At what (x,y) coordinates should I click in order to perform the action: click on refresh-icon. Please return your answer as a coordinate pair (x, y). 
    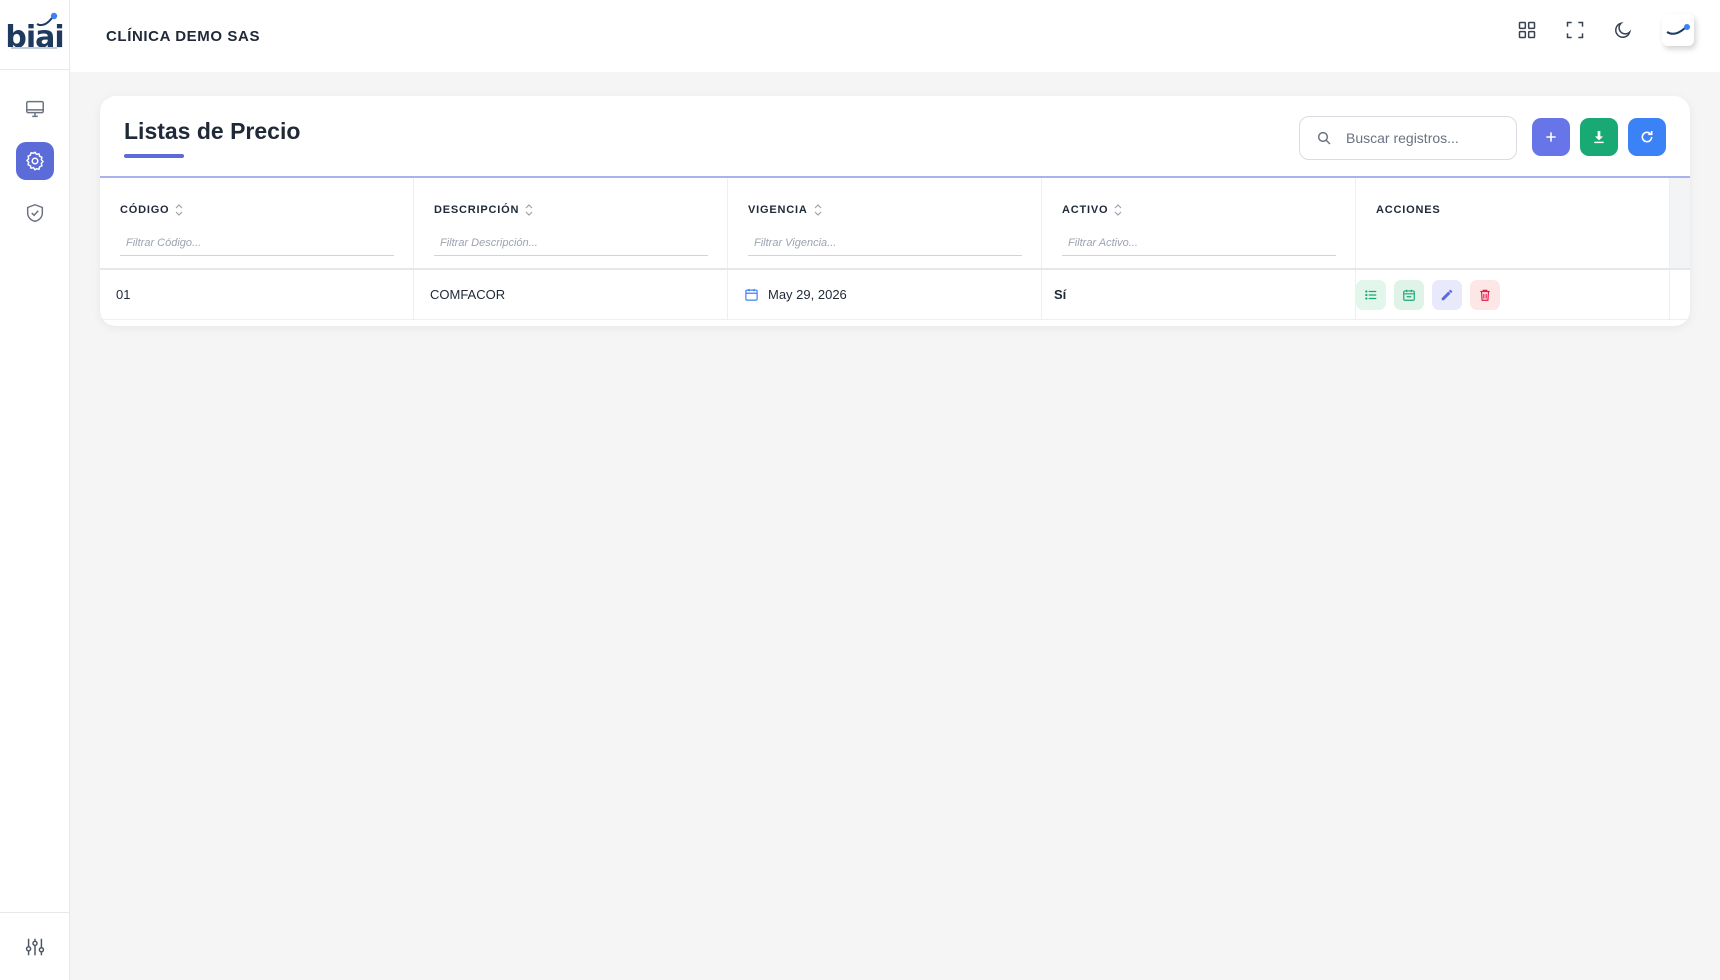
    Looking at the image, I should click on (1647, 137).